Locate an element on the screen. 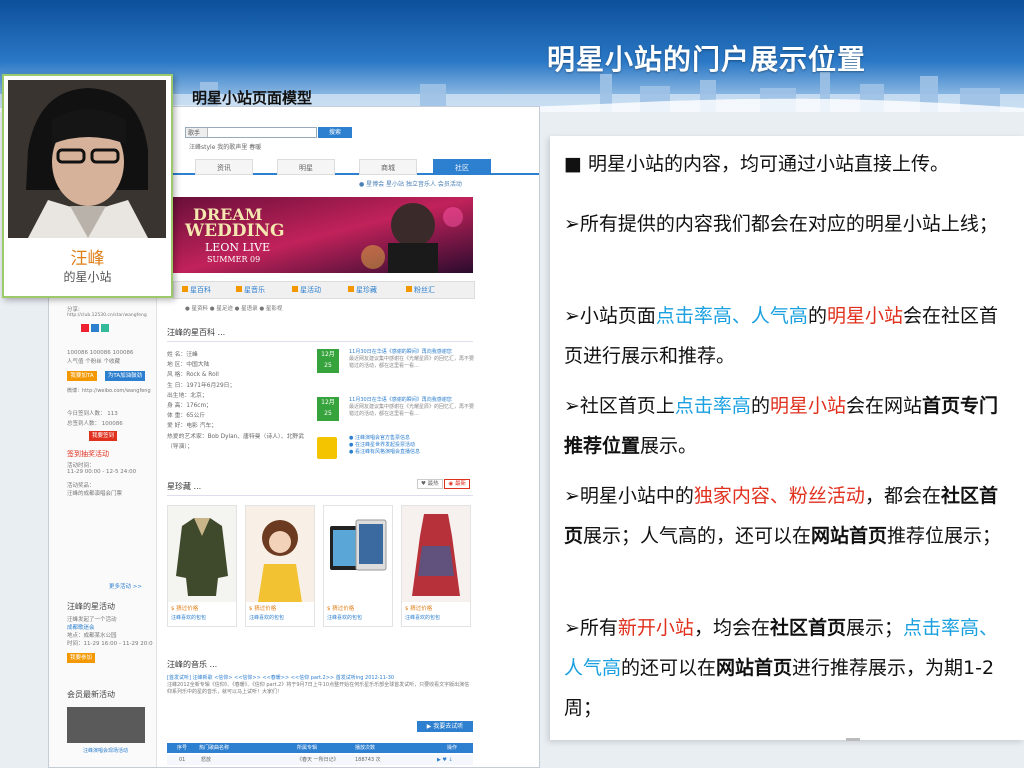  join-activity-button: 我要参加 is located at coordinates (81, 658).